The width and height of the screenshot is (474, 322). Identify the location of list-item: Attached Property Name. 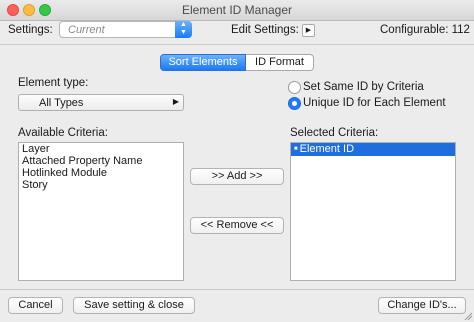
(101, 161).